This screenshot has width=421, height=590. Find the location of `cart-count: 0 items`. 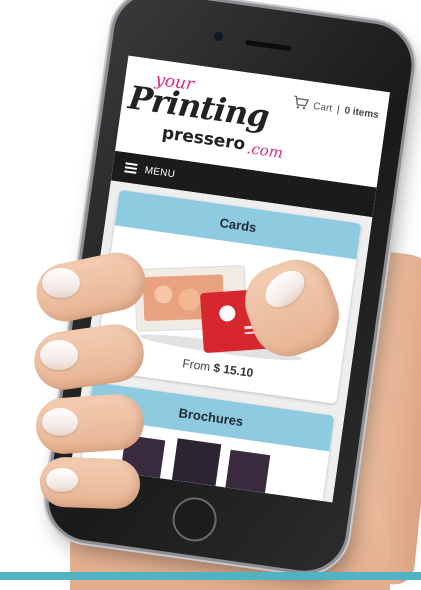

cart-count: 0 items is located at coordinates (361, 112).